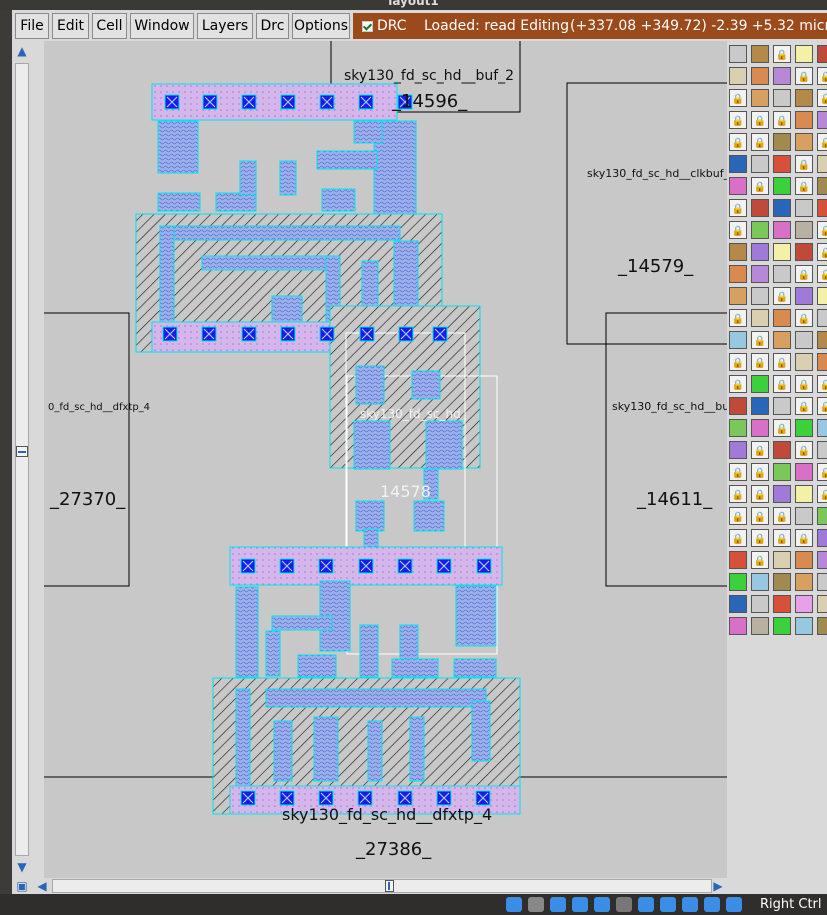 Image resolution: width=827 pixels, height=915 pixels. What do you see at coordinates (22, 459) in the screenshot?
I see `vertical-scrollbar: ▲ ▼` at bounding box center [22, 459].